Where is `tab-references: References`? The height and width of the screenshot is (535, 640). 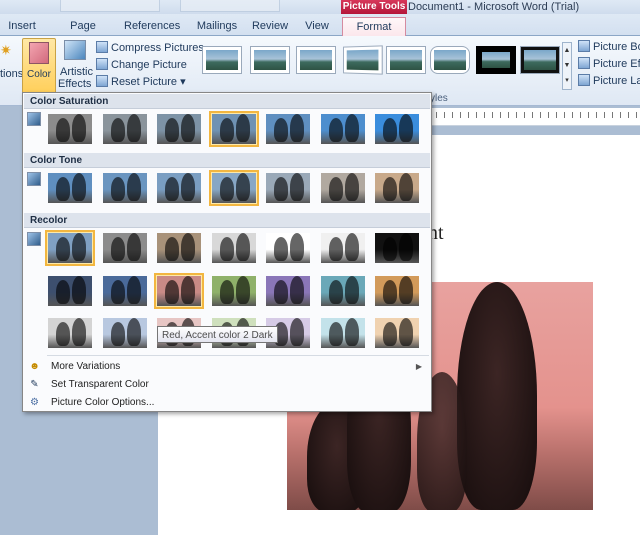 tab-references: References is located at coordinates (152, 26).